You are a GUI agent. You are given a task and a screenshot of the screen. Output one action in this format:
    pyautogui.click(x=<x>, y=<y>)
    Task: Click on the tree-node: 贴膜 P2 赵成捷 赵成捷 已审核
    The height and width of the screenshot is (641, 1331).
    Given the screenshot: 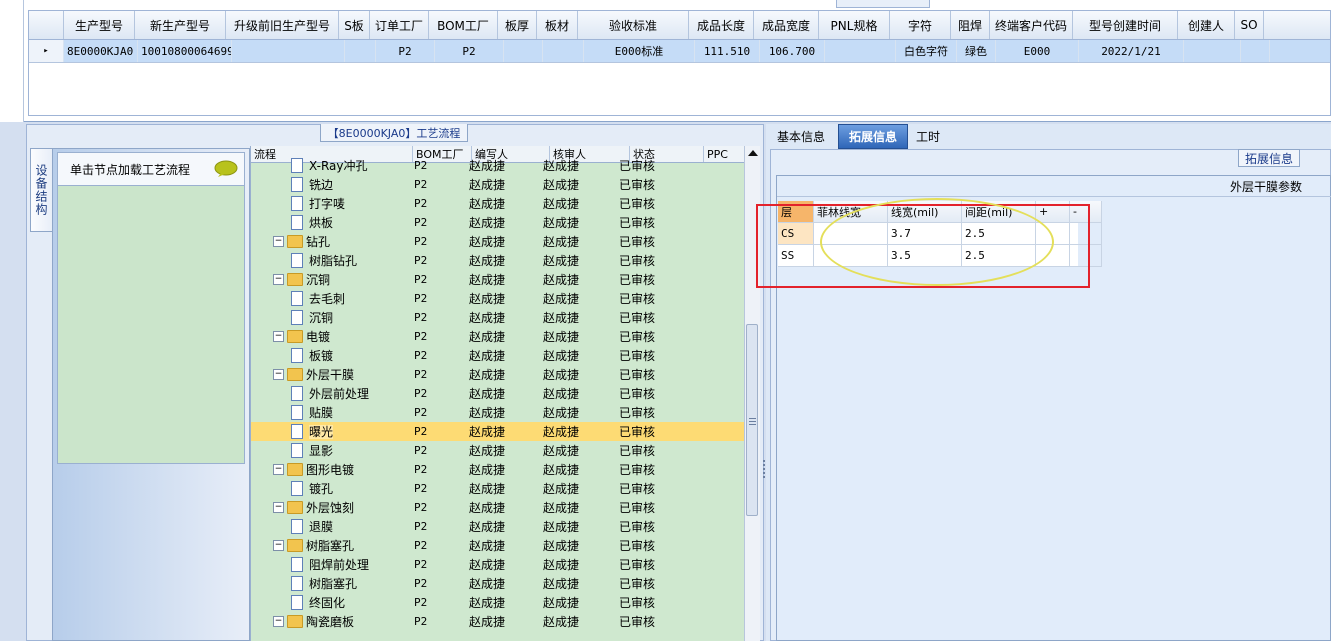 What is the action you would take?
    pyautogui.click(x=497, y=412)
    